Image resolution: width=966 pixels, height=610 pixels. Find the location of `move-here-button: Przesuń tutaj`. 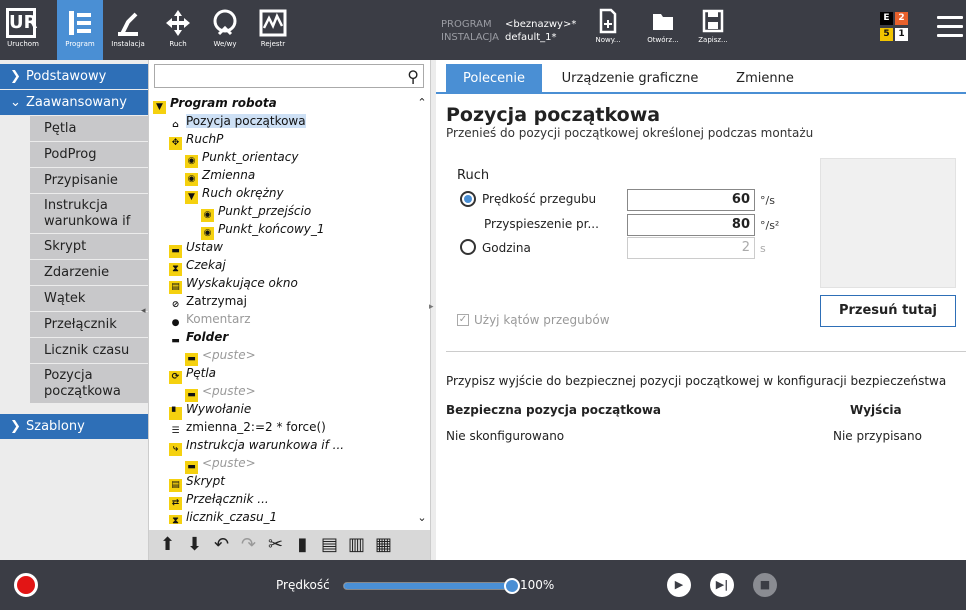

move-here-button: Przesuń tutaj is located at coordinates (888, 311).